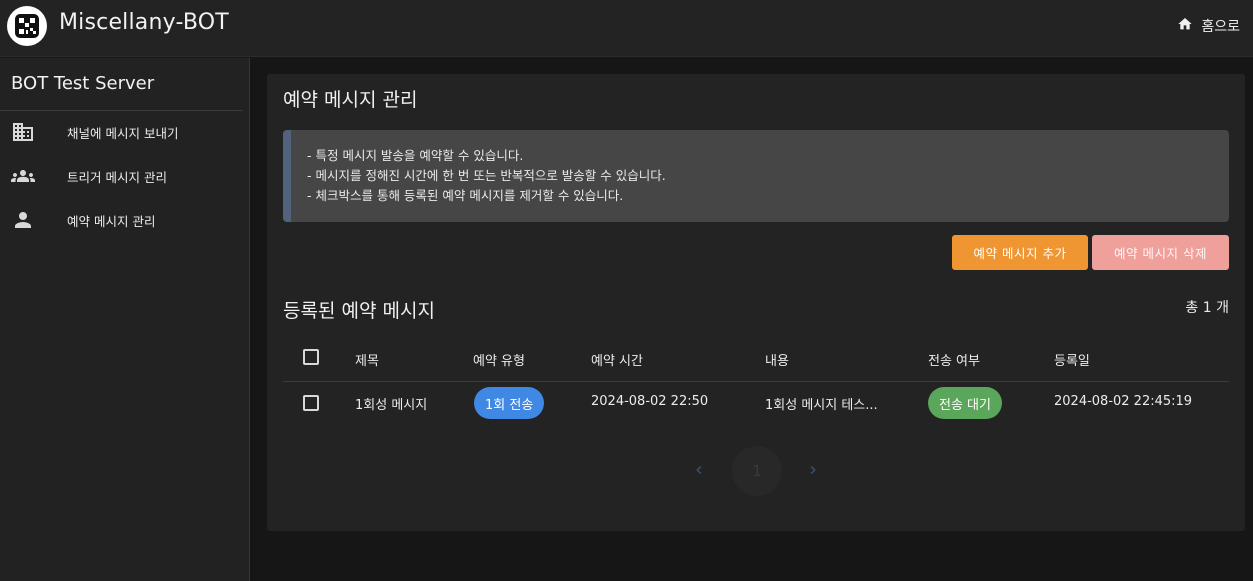 Image resolution: width=1253 pixels, height=581 pixels. I want to click on column-header: 내용, so click(777, 359).